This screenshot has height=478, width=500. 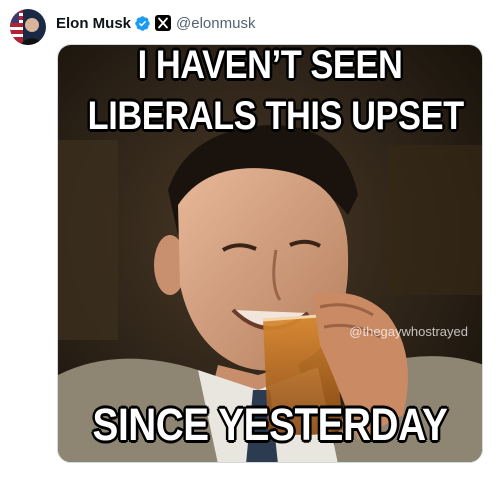 I want to click on watermark: @thegaywhostrayed, so click(x=408, y=331).